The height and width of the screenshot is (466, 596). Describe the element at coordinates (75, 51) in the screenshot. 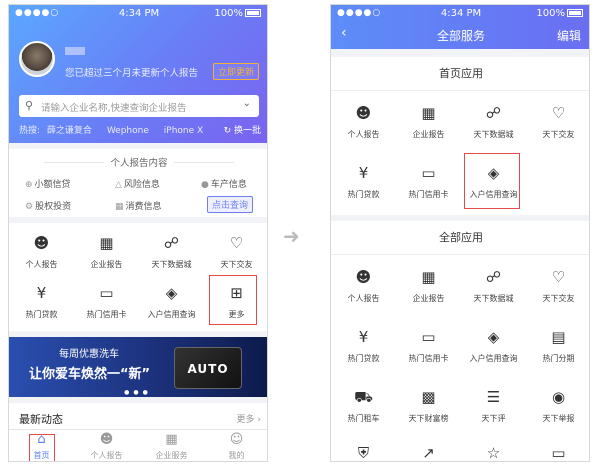

I see `user-name-blurred` at that location.